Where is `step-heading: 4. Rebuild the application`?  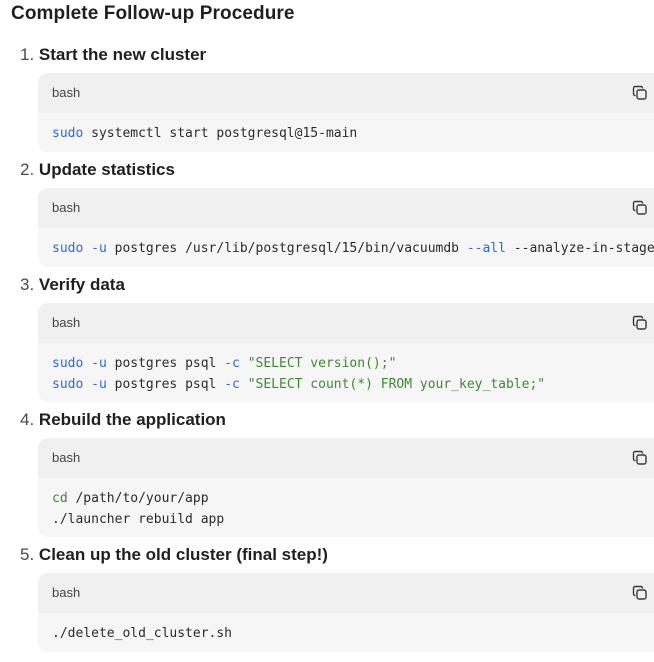
step-heading: 4. Rebuild the application is located at coordinates (123, 420).